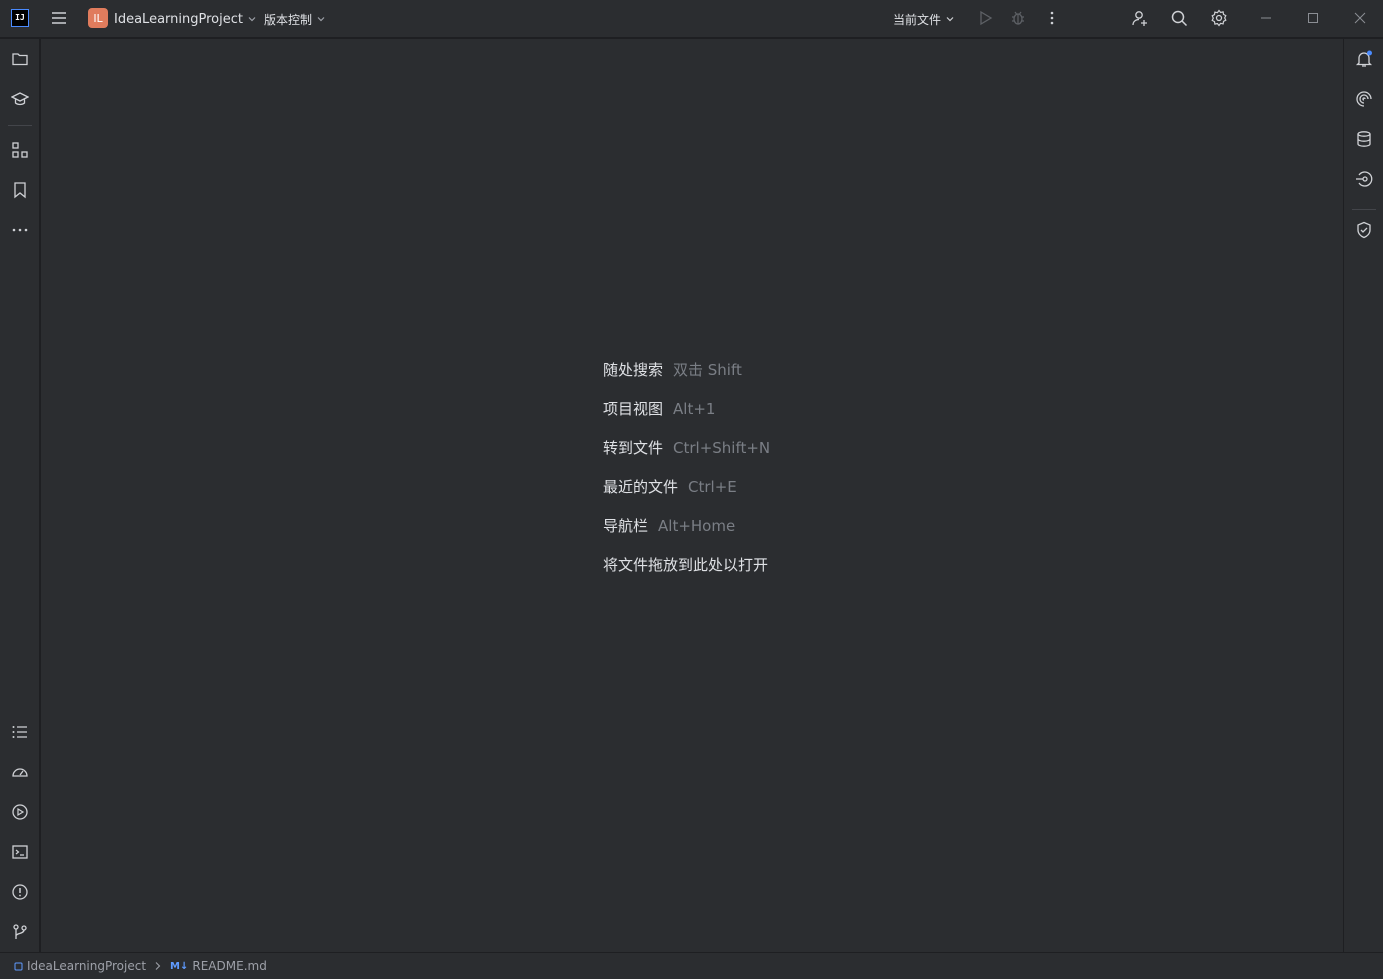  What do you see at coordinates (288, 19) in the screenshot?
I see `vcs-label: 版本控制` at bounding box center [288, 19].